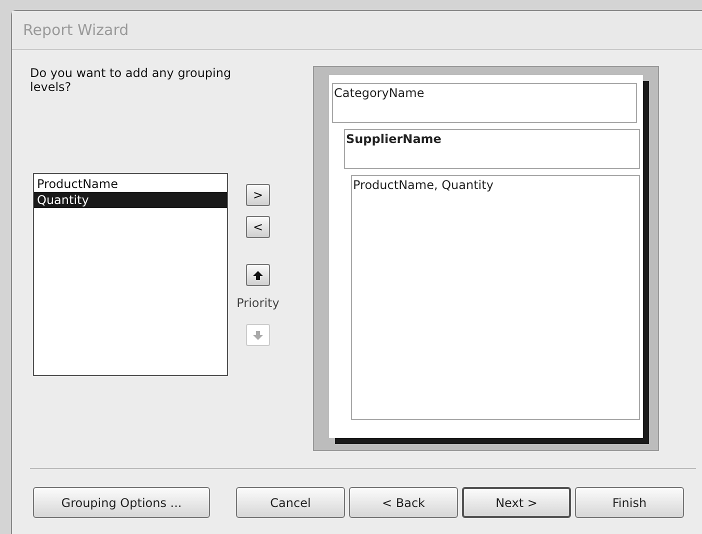 This screenshot has height=534, width=702. What do you see at coordinates (516, 502) in the screenshot?
I see `wizard-button: Next >` at bounding box center [516, 502].